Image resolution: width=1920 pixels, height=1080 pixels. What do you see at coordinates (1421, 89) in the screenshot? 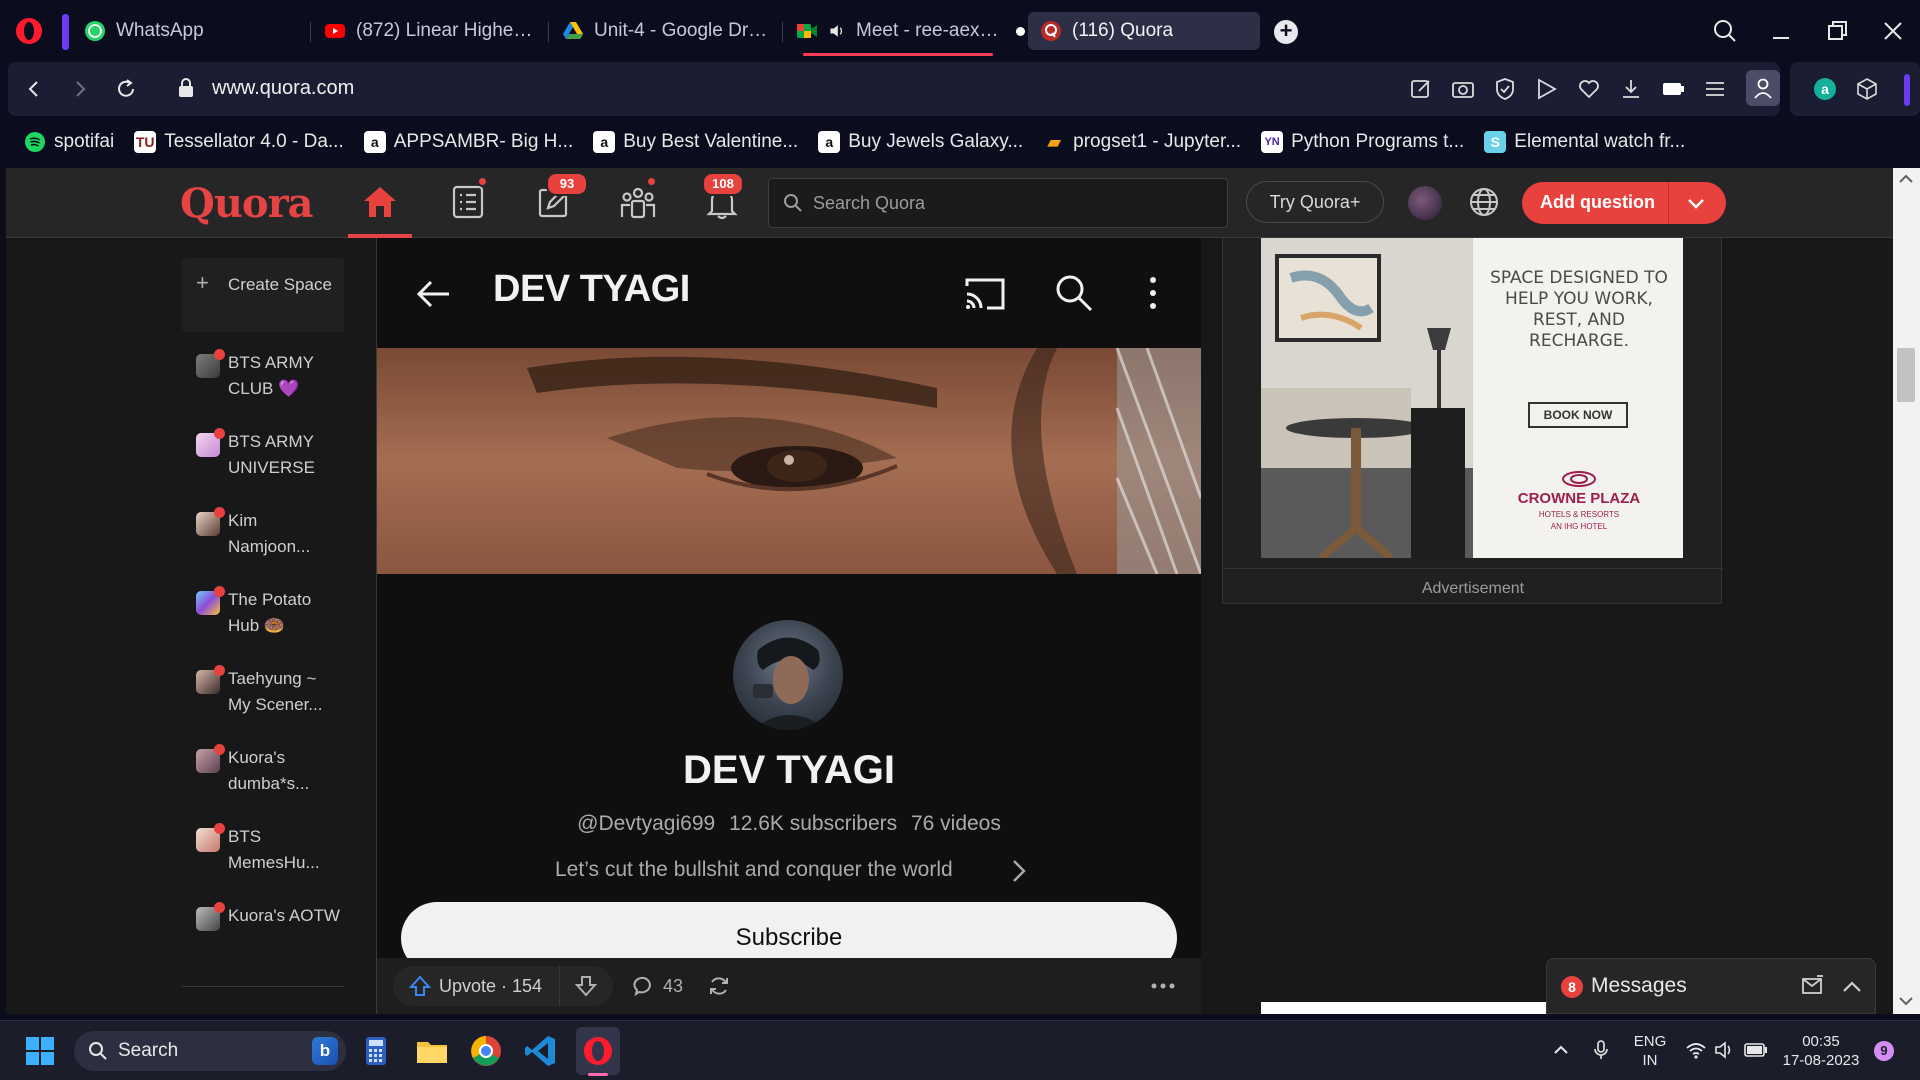
I see `edit-icon` at bounding box center [1421, 89].